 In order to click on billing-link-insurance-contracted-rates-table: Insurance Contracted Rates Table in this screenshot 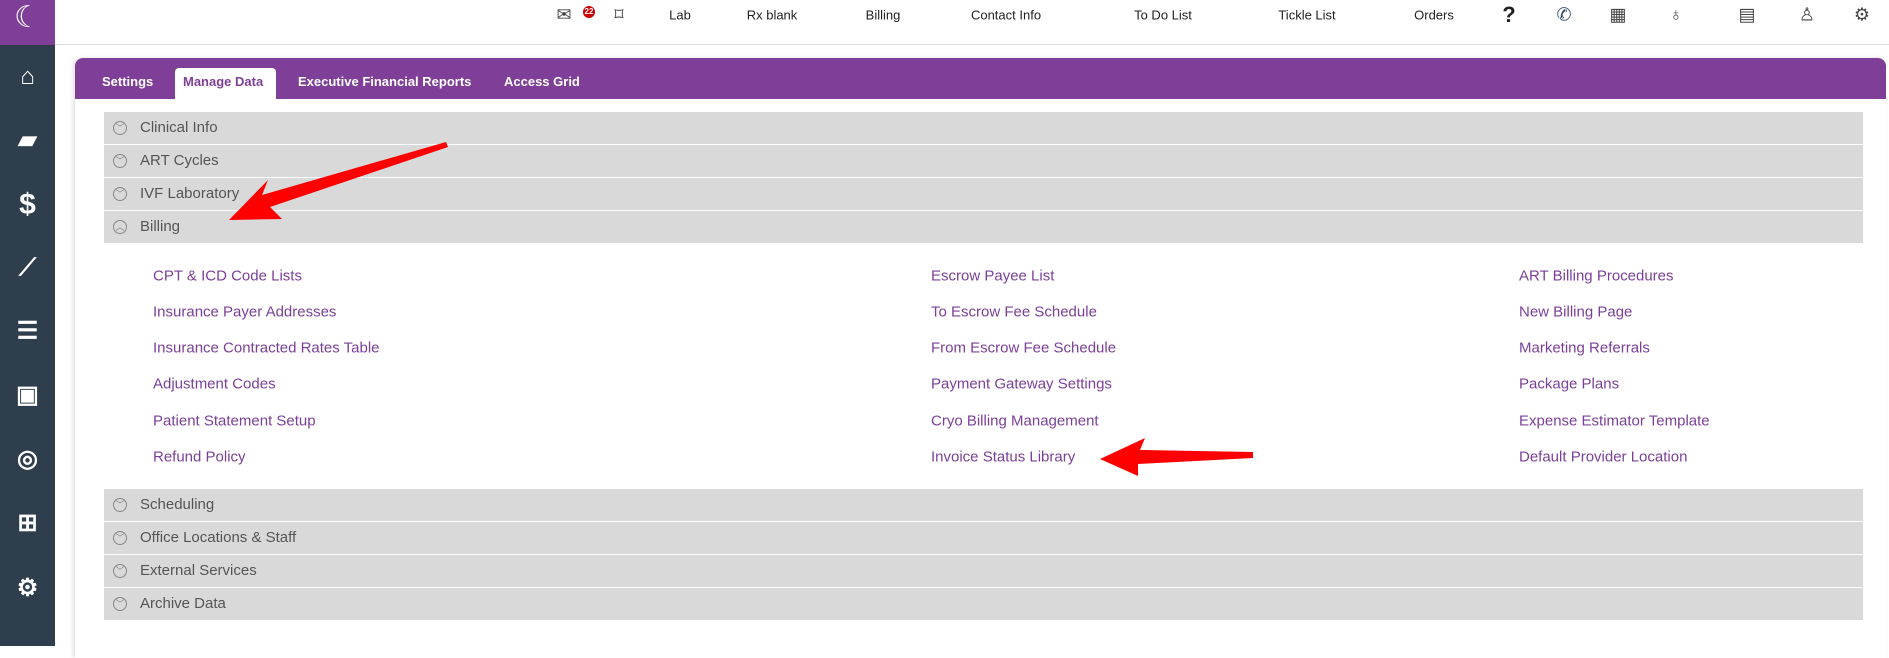, I will do `click(266, 348)`.